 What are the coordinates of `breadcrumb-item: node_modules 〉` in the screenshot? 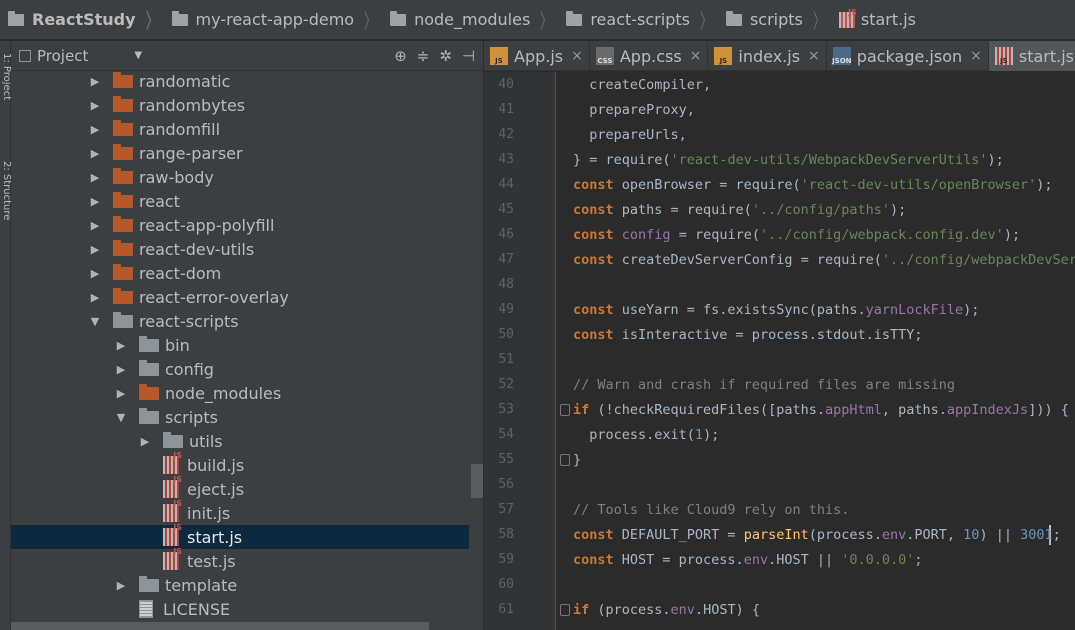 It's located at (474, 19).